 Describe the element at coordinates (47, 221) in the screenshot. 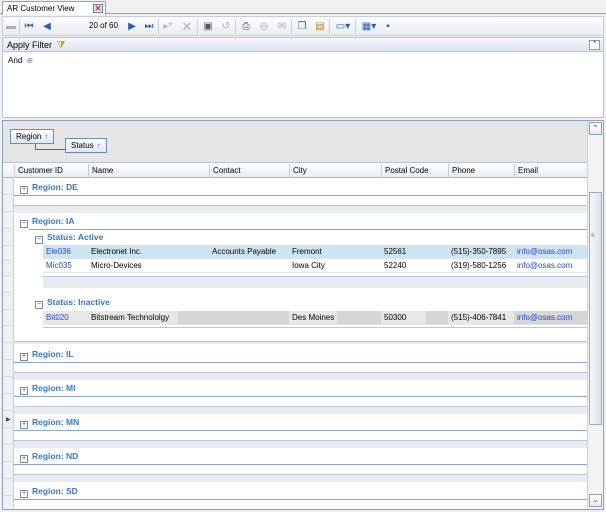

I see `group-row-region-ia: − Region: IA` at that location.